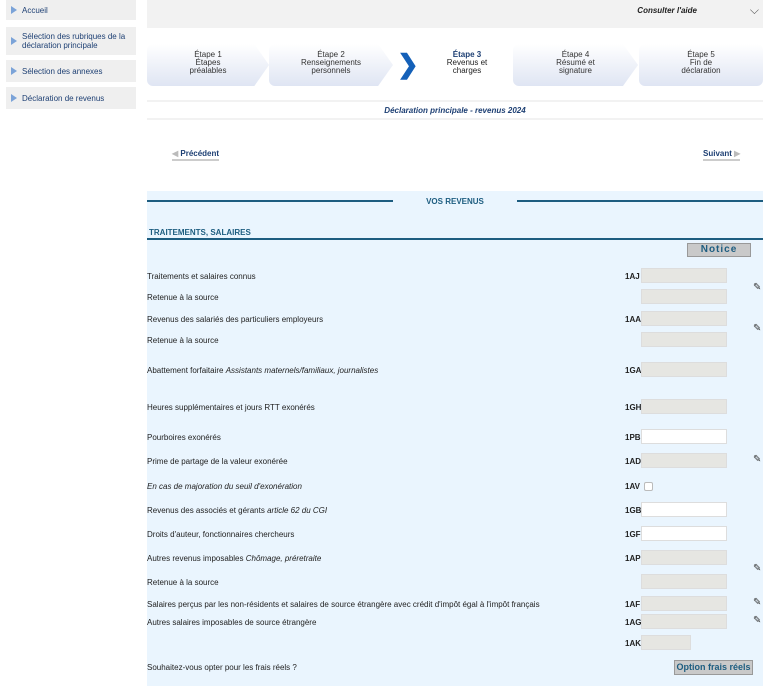 This screenshot has width=768, height=686. What do you see at coordinates (455, 234) in the screenshot?
I see `subsection-title: TRAITEMENTS, SALAIRES` at bounding box center [455, 234].